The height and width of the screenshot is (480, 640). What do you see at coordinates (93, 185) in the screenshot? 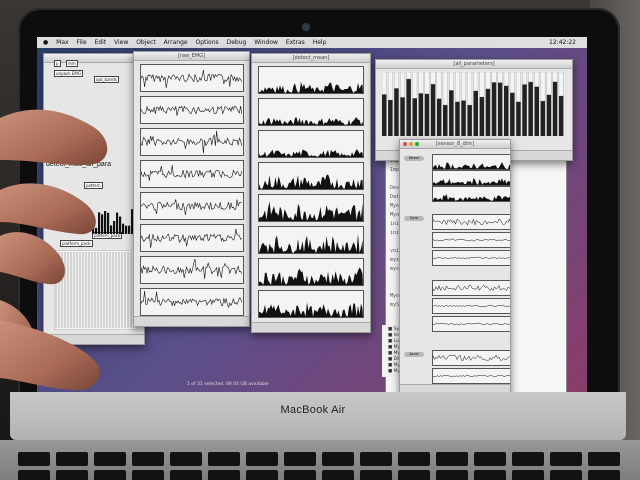
I see `patch-object: pattern` at bounding box center [93, 185].